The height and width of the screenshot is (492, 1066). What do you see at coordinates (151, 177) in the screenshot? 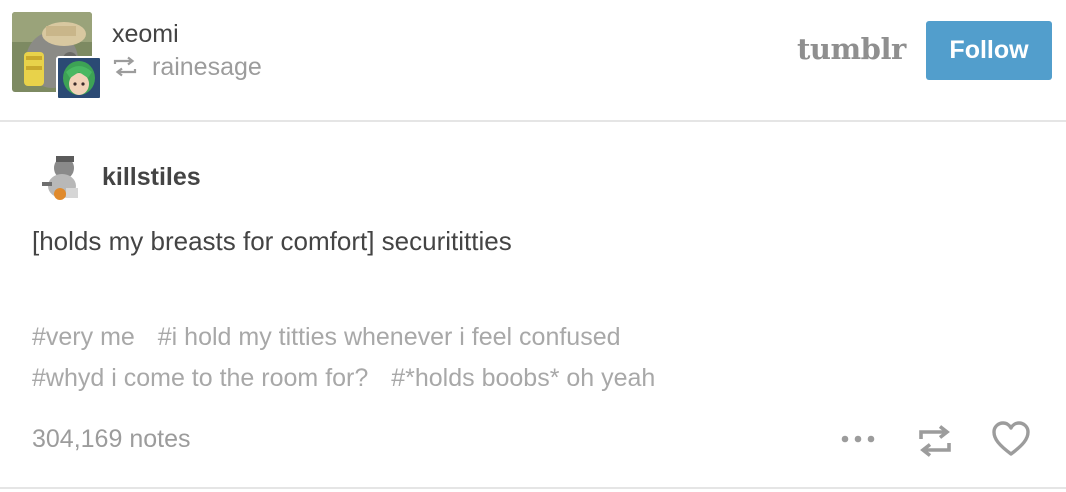
I see `op-username: killstiles` at bounding box center [151, 177].